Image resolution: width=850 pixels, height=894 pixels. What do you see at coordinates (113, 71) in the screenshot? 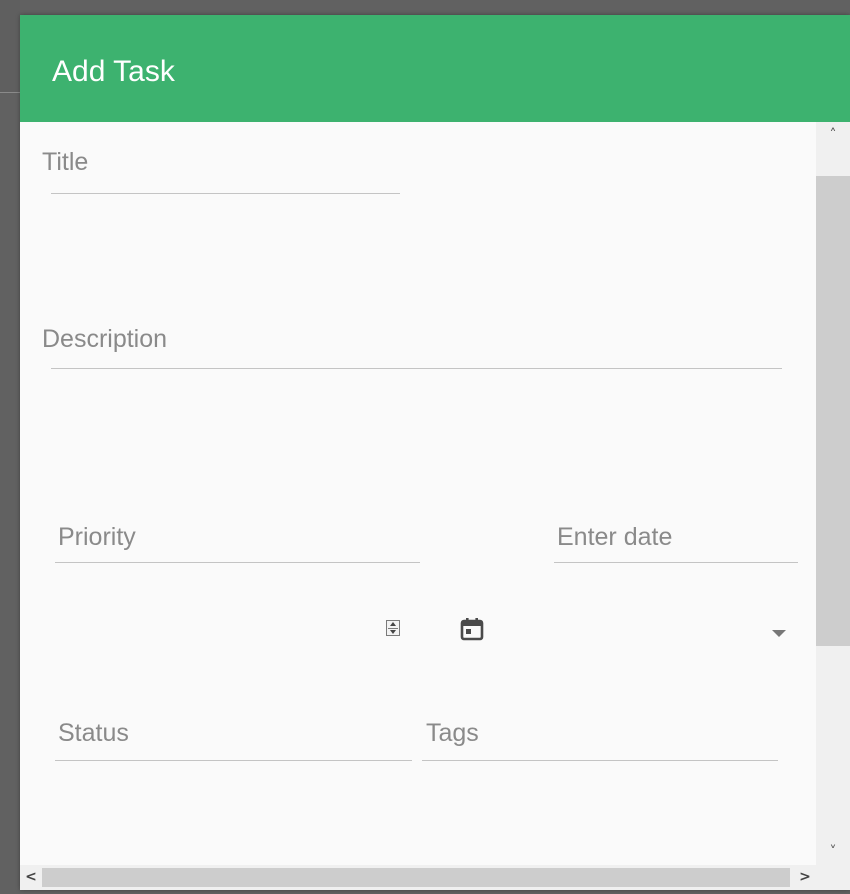
I see `dialog-title: Add Task` at bounding box center [113, 71].